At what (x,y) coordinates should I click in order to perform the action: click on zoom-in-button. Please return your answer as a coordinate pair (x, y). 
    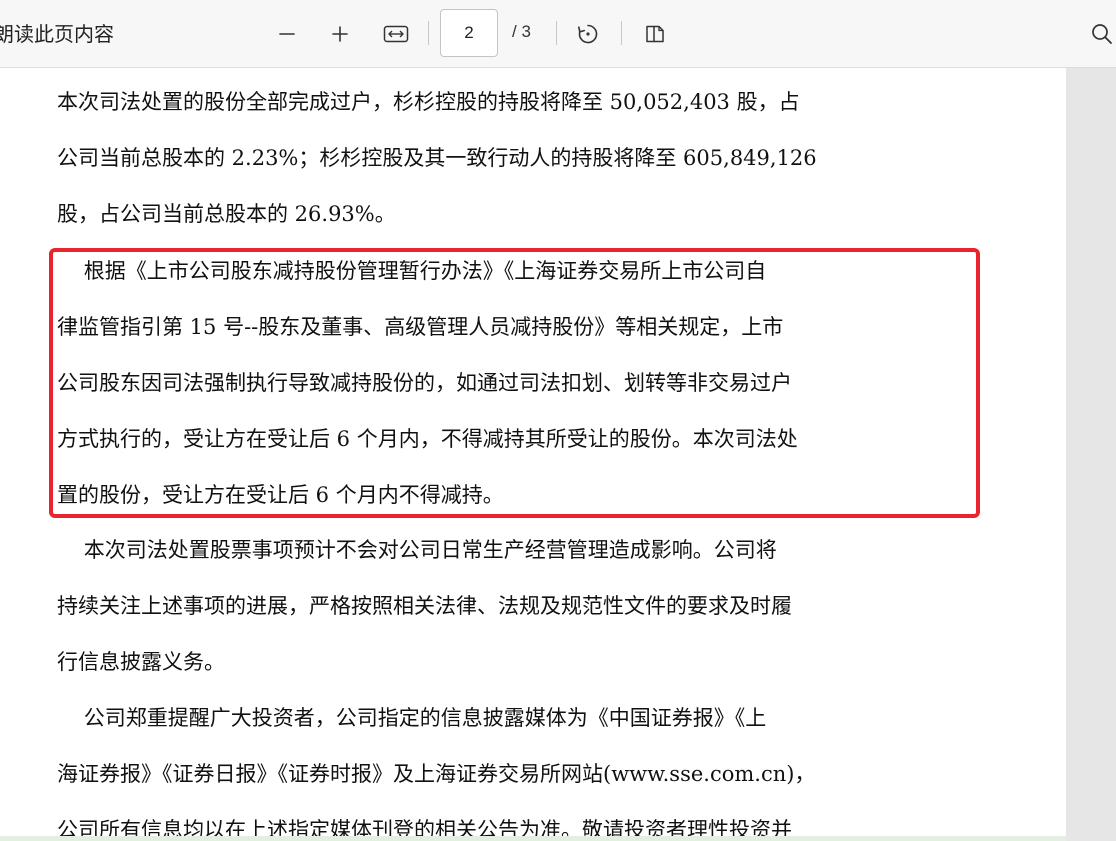
    Looking at the image, I should click on (340, 34).